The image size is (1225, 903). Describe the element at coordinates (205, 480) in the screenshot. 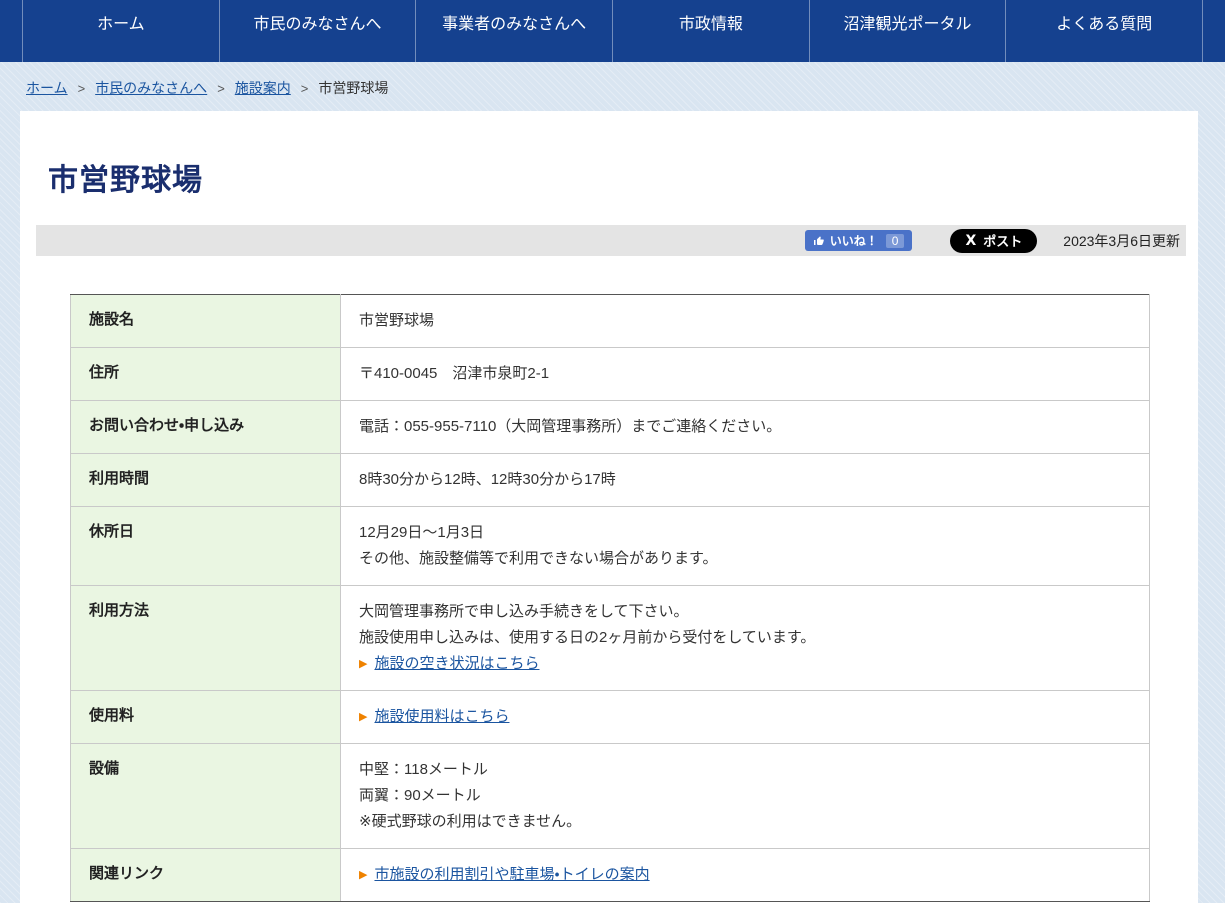

I see `row-label: 利用時間` at that location.